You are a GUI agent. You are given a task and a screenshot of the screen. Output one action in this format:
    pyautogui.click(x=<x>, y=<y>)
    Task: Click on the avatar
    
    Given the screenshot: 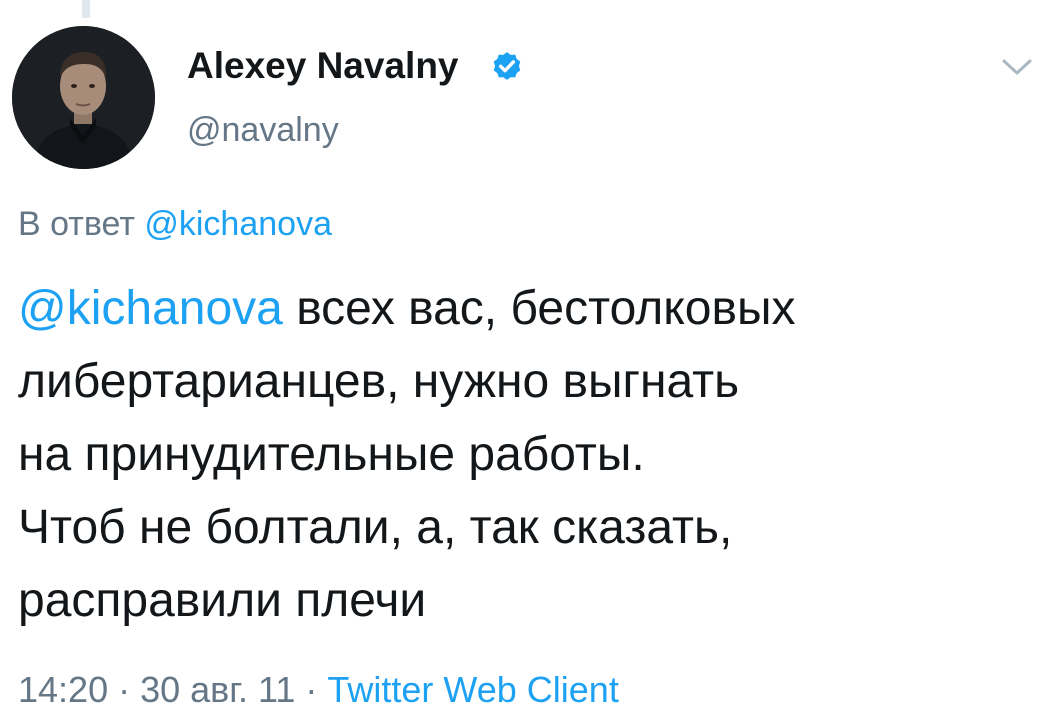 What is the action you would take?
    pyautogui.click(x=83, y=97)
    